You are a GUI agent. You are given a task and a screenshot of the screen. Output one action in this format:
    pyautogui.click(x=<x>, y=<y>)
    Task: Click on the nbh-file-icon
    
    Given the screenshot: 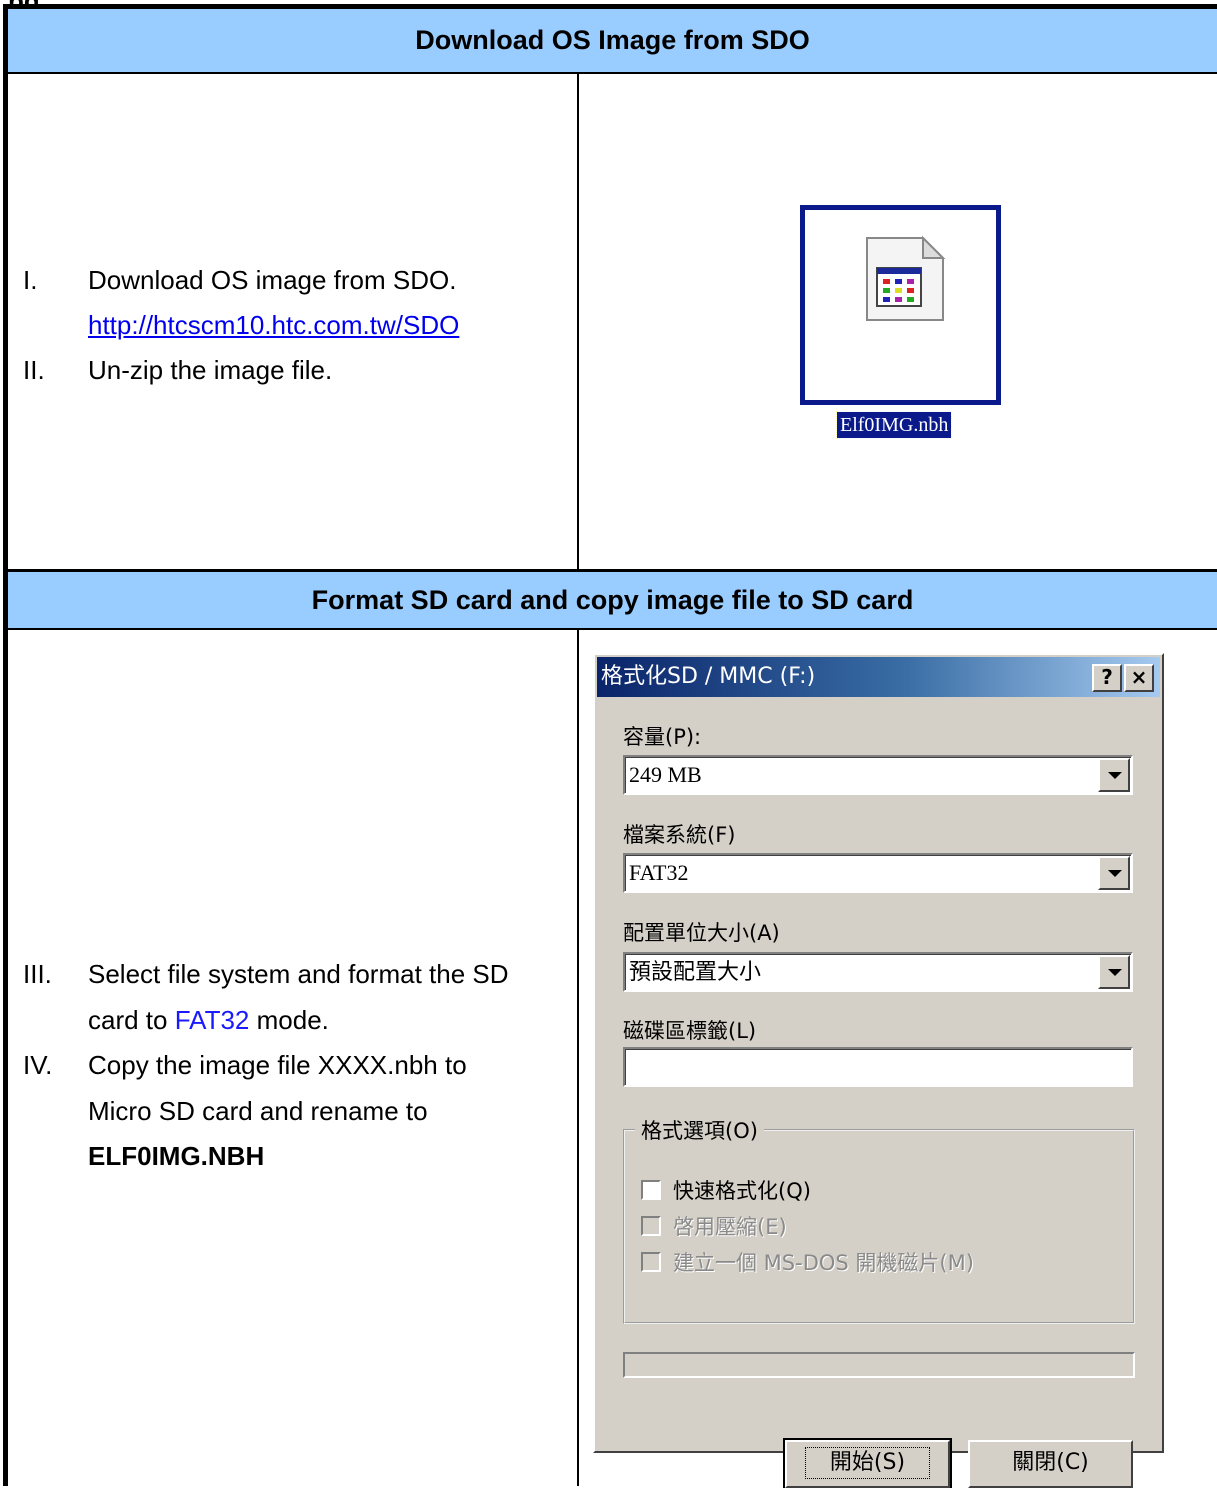 What is the action you would take?
    pyautogui.click(x=906, y=278)
    